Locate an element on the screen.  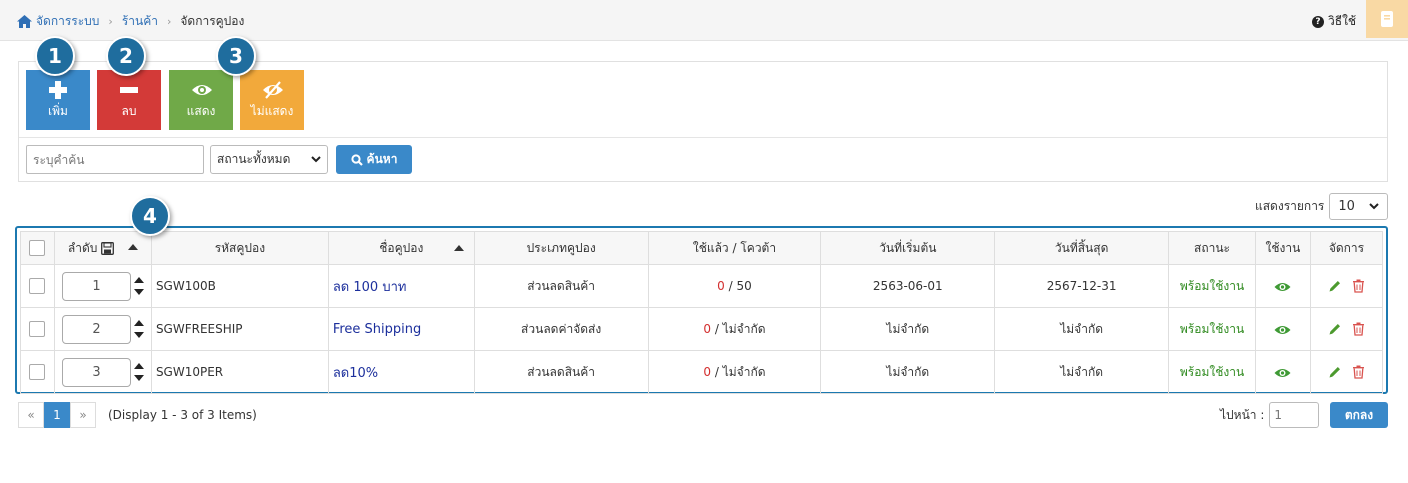
coupon-name-link: Free Shipping is located at coordinates (377, 329).